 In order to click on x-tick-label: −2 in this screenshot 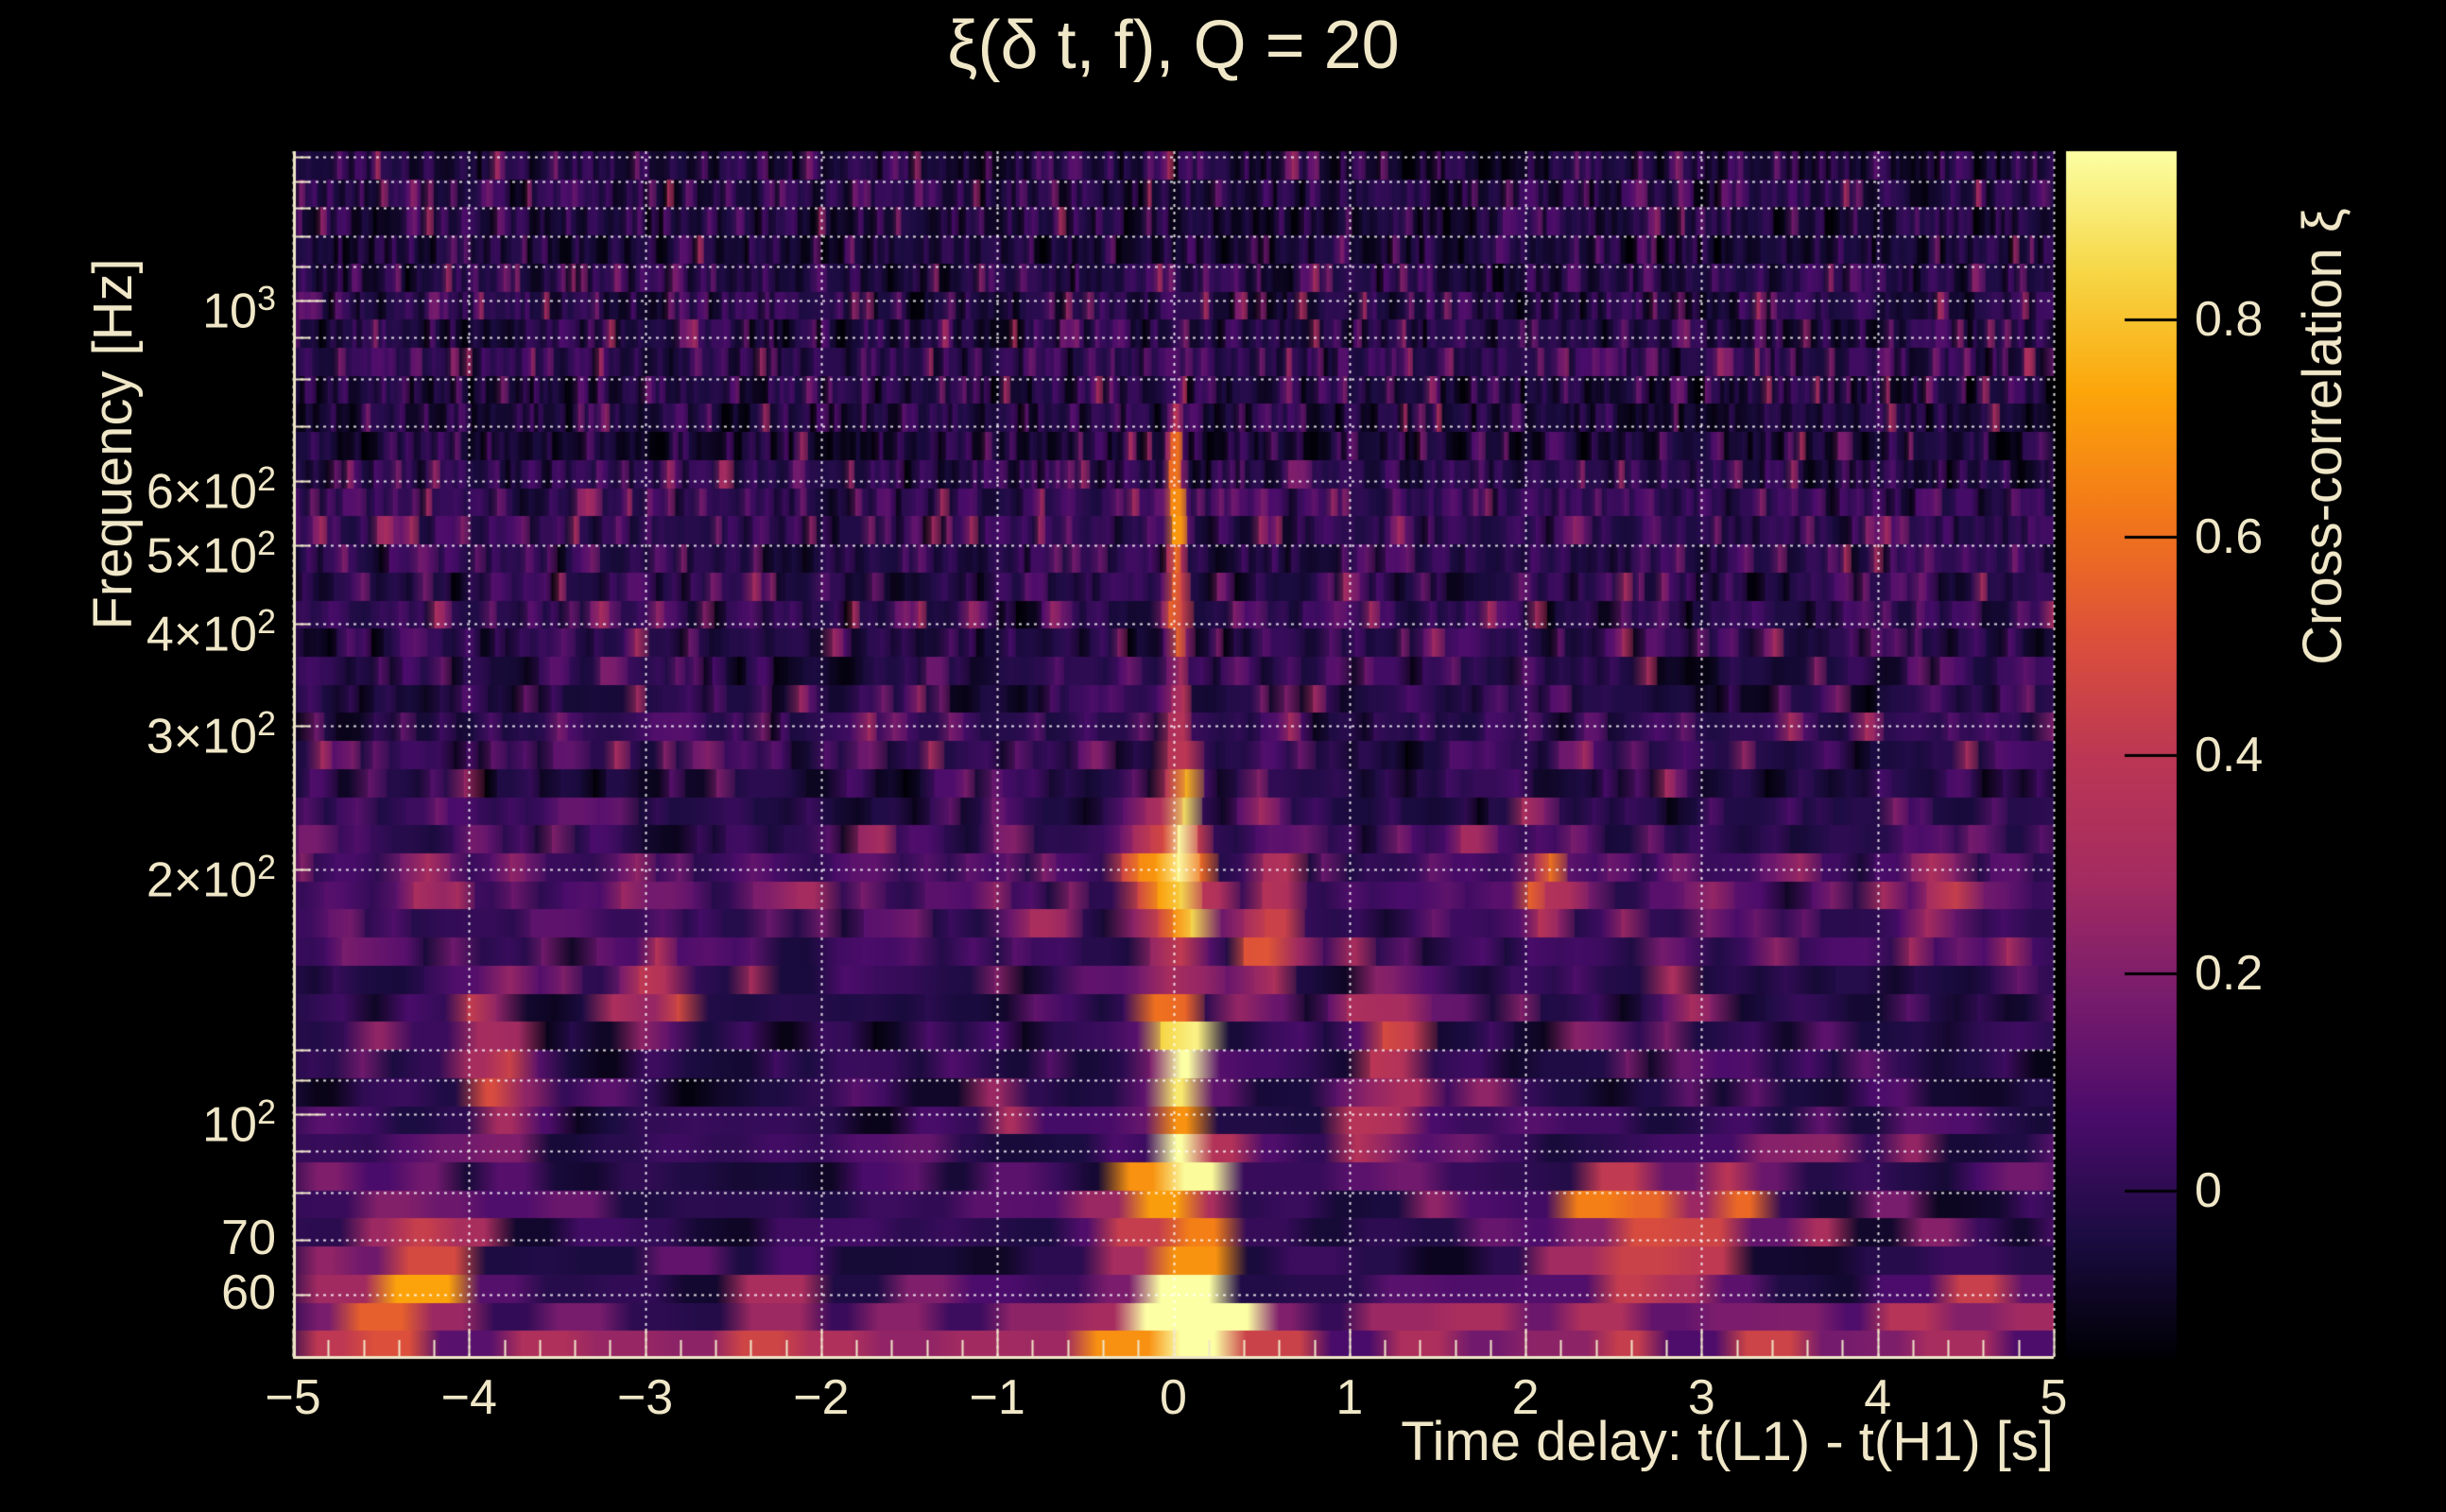, I will do `click(821, 1397)`.